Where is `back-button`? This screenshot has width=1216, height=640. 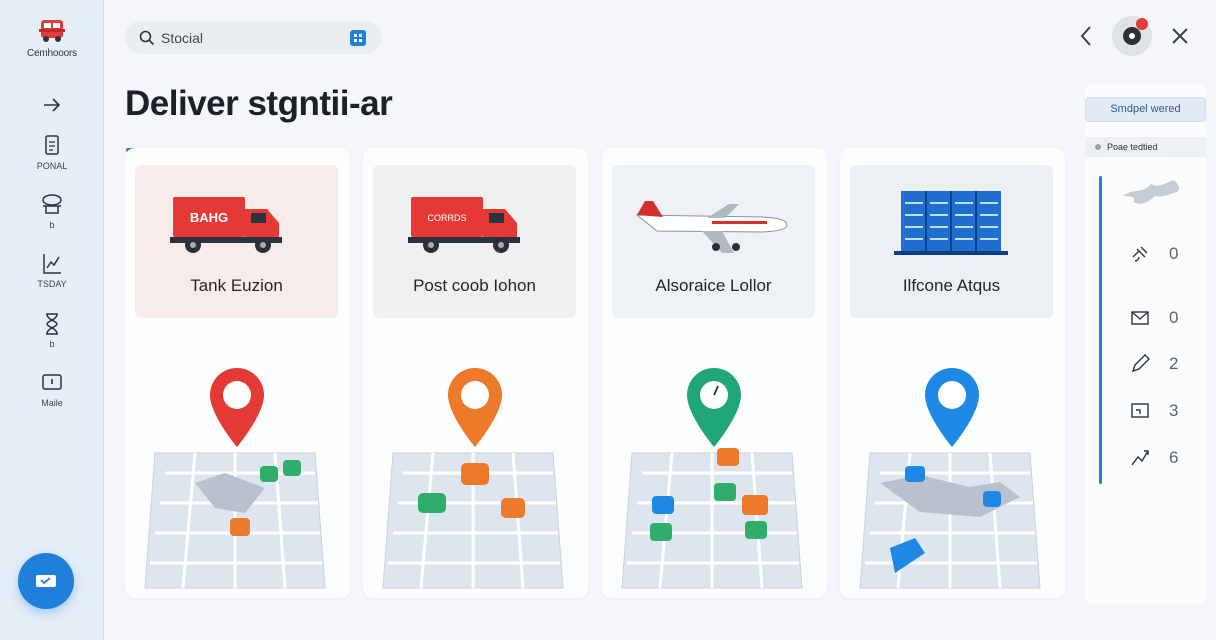
back-button is located at coordinates (1086, 36).